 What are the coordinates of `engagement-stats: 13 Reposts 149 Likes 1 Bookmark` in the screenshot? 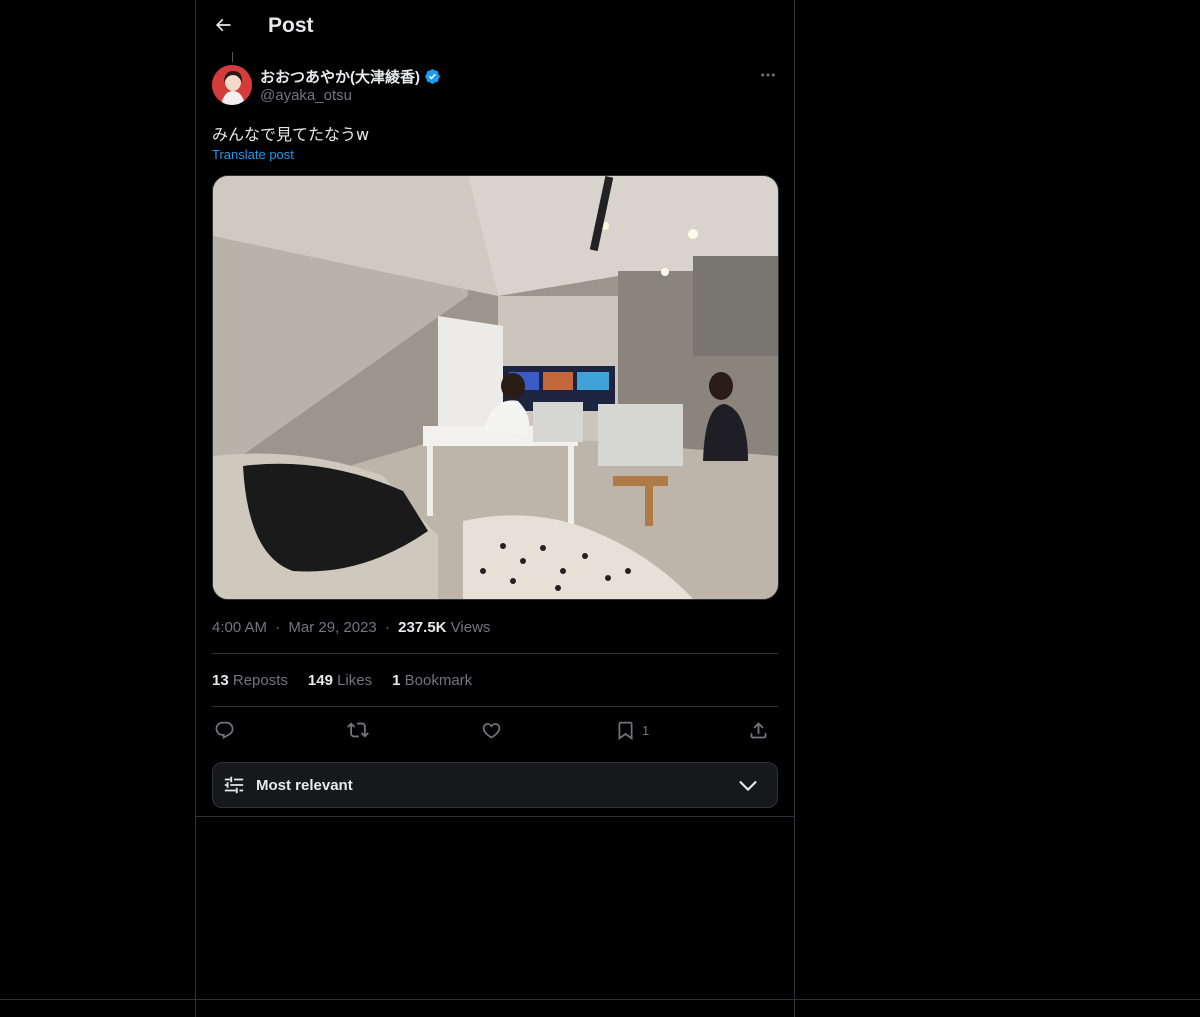 It's located at (342, 680).